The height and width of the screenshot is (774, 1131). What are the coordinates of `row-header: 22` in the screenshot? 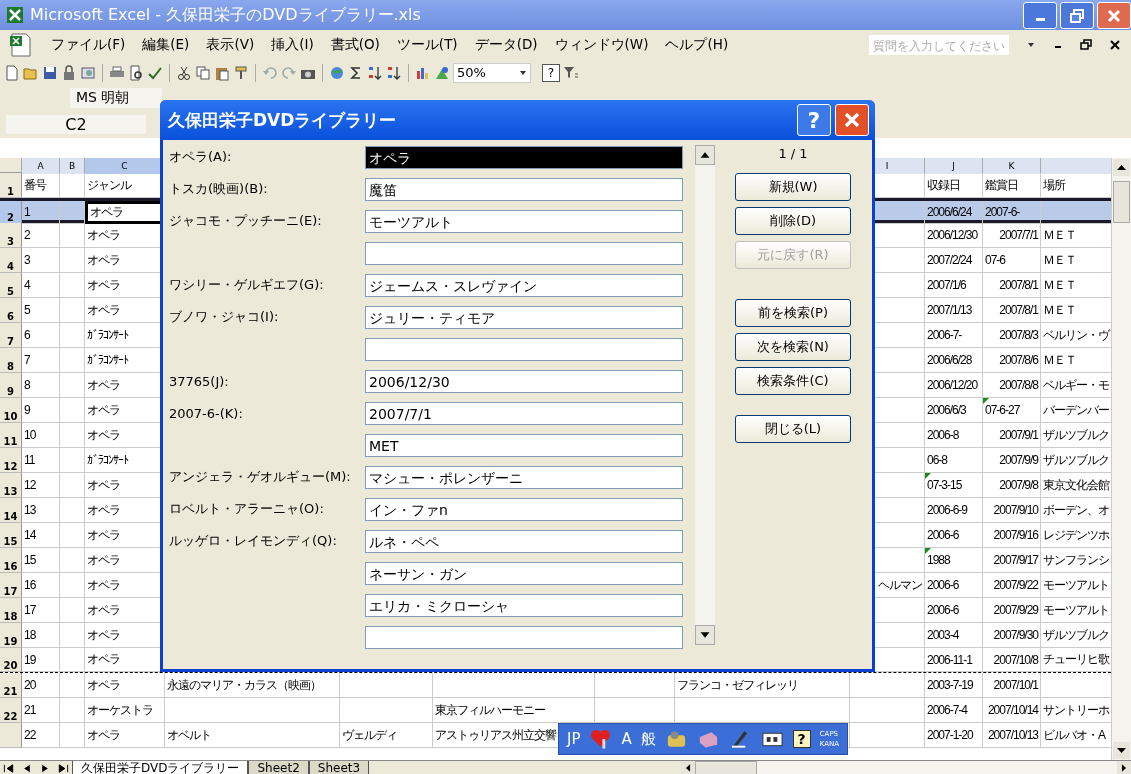 It's located at (11, 710).